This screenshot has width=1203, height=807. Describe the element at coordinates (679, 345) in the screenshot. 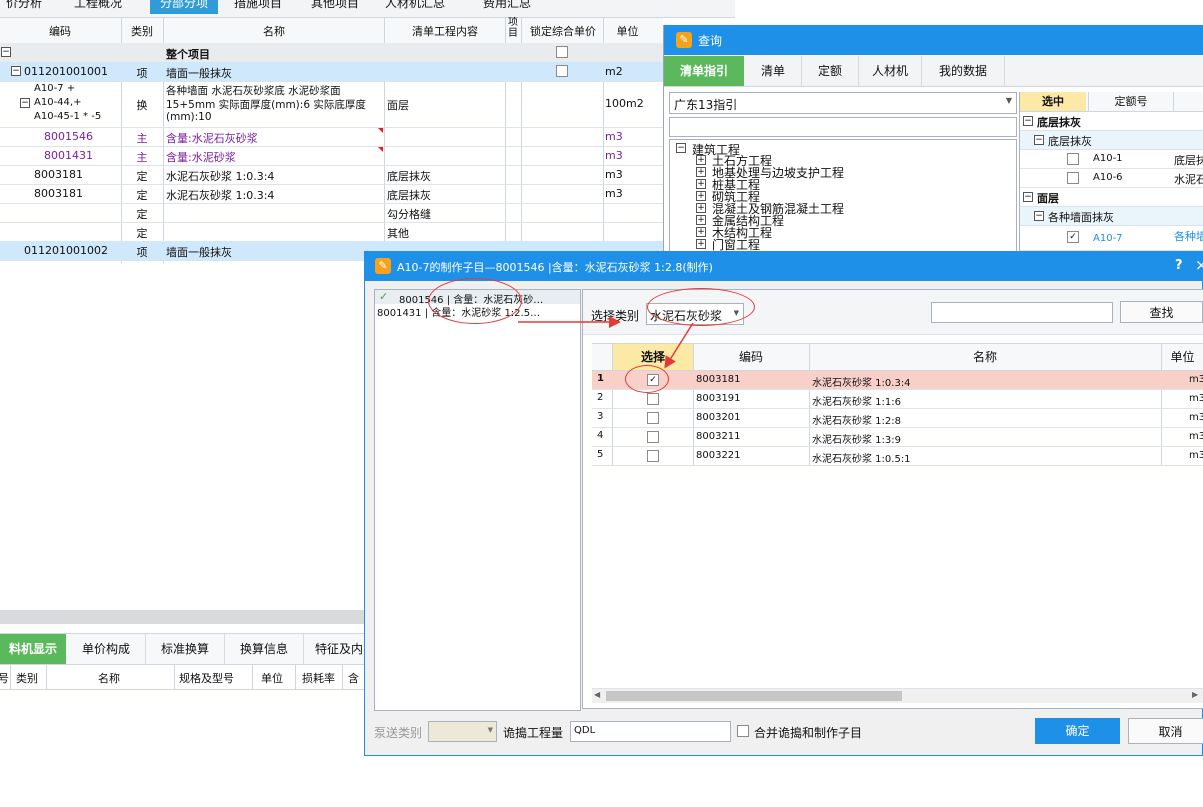

I see `annotation-arrow` at that location.